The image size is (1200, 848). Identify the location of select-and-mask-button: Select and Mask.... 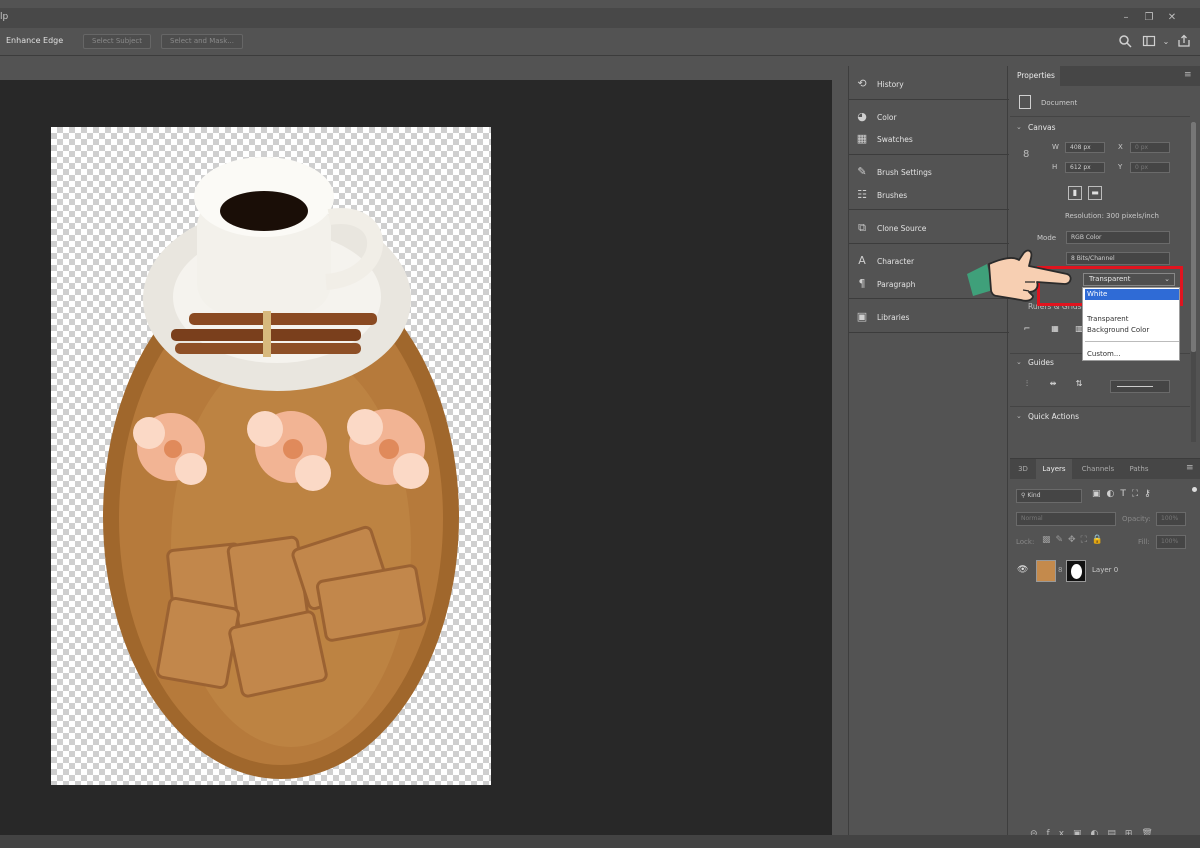
(202, 41).